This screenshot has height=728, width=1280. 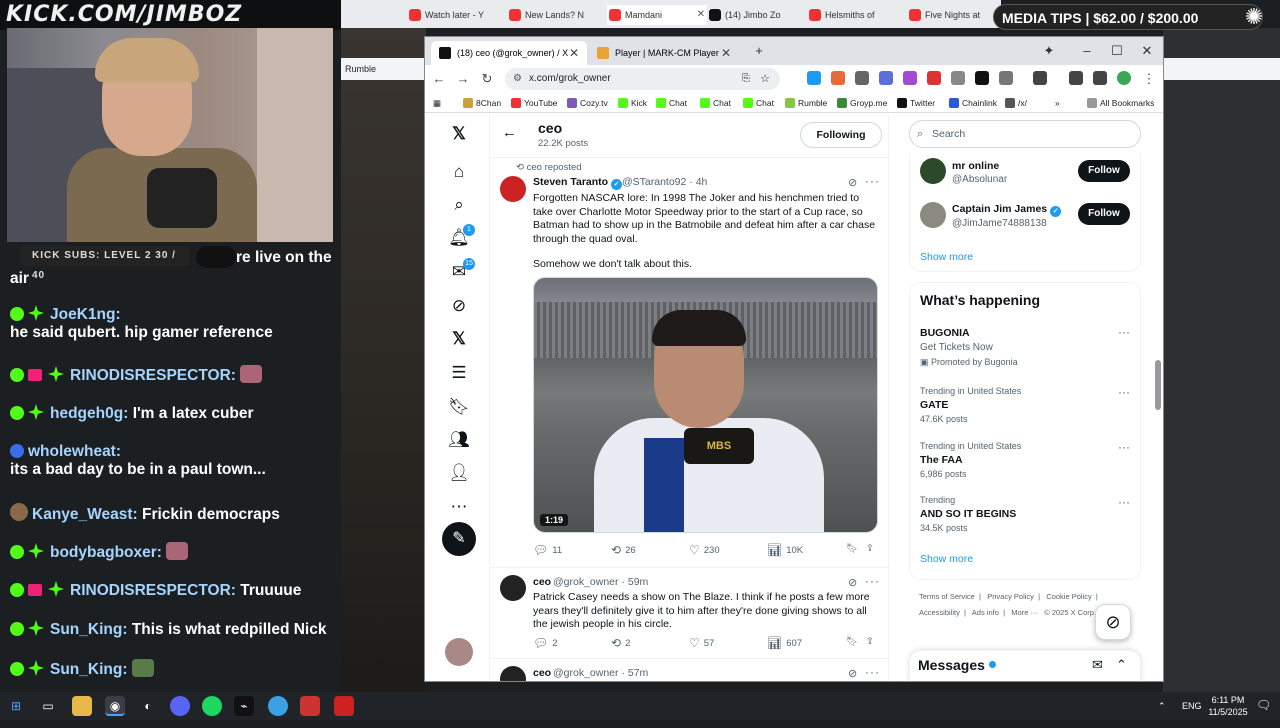 What do you see at coordinates (437, 103) in the screenshot?
I see `apps-icon: ▦` at bounding box center [437, 103].